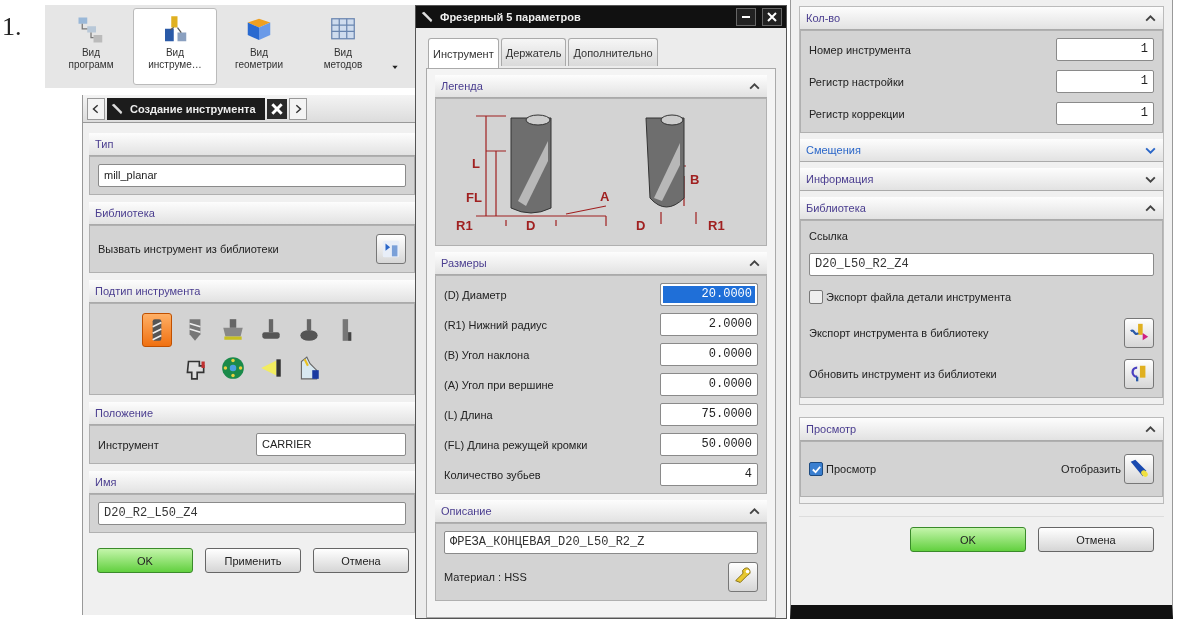  What do you see at coordinates (709, 474) in the screenshot?
I see `number-field: 4` at bounding box center [709, 474].